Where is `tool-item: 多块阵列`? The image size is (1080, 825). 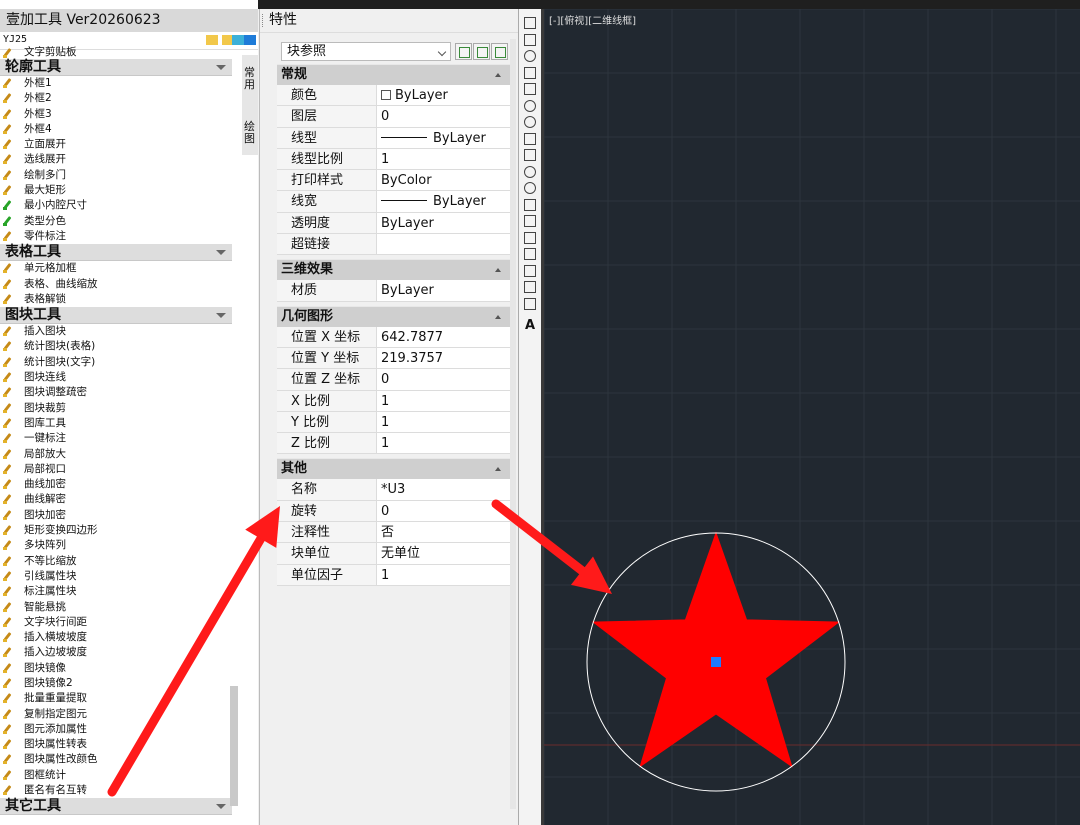
tool-item: 多块阵列 is located at coordinates (116, 545).